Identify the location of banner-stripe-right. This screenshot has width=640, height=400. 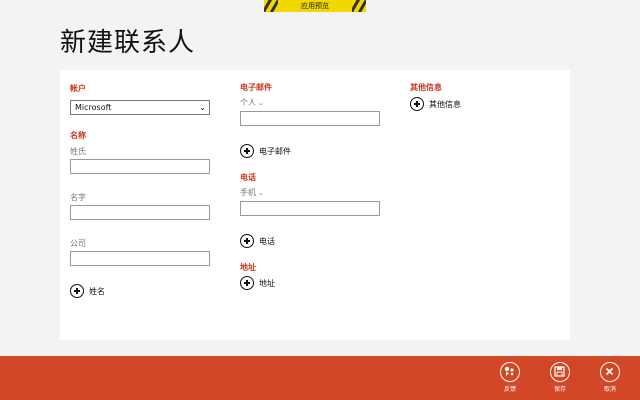
(359, 6).